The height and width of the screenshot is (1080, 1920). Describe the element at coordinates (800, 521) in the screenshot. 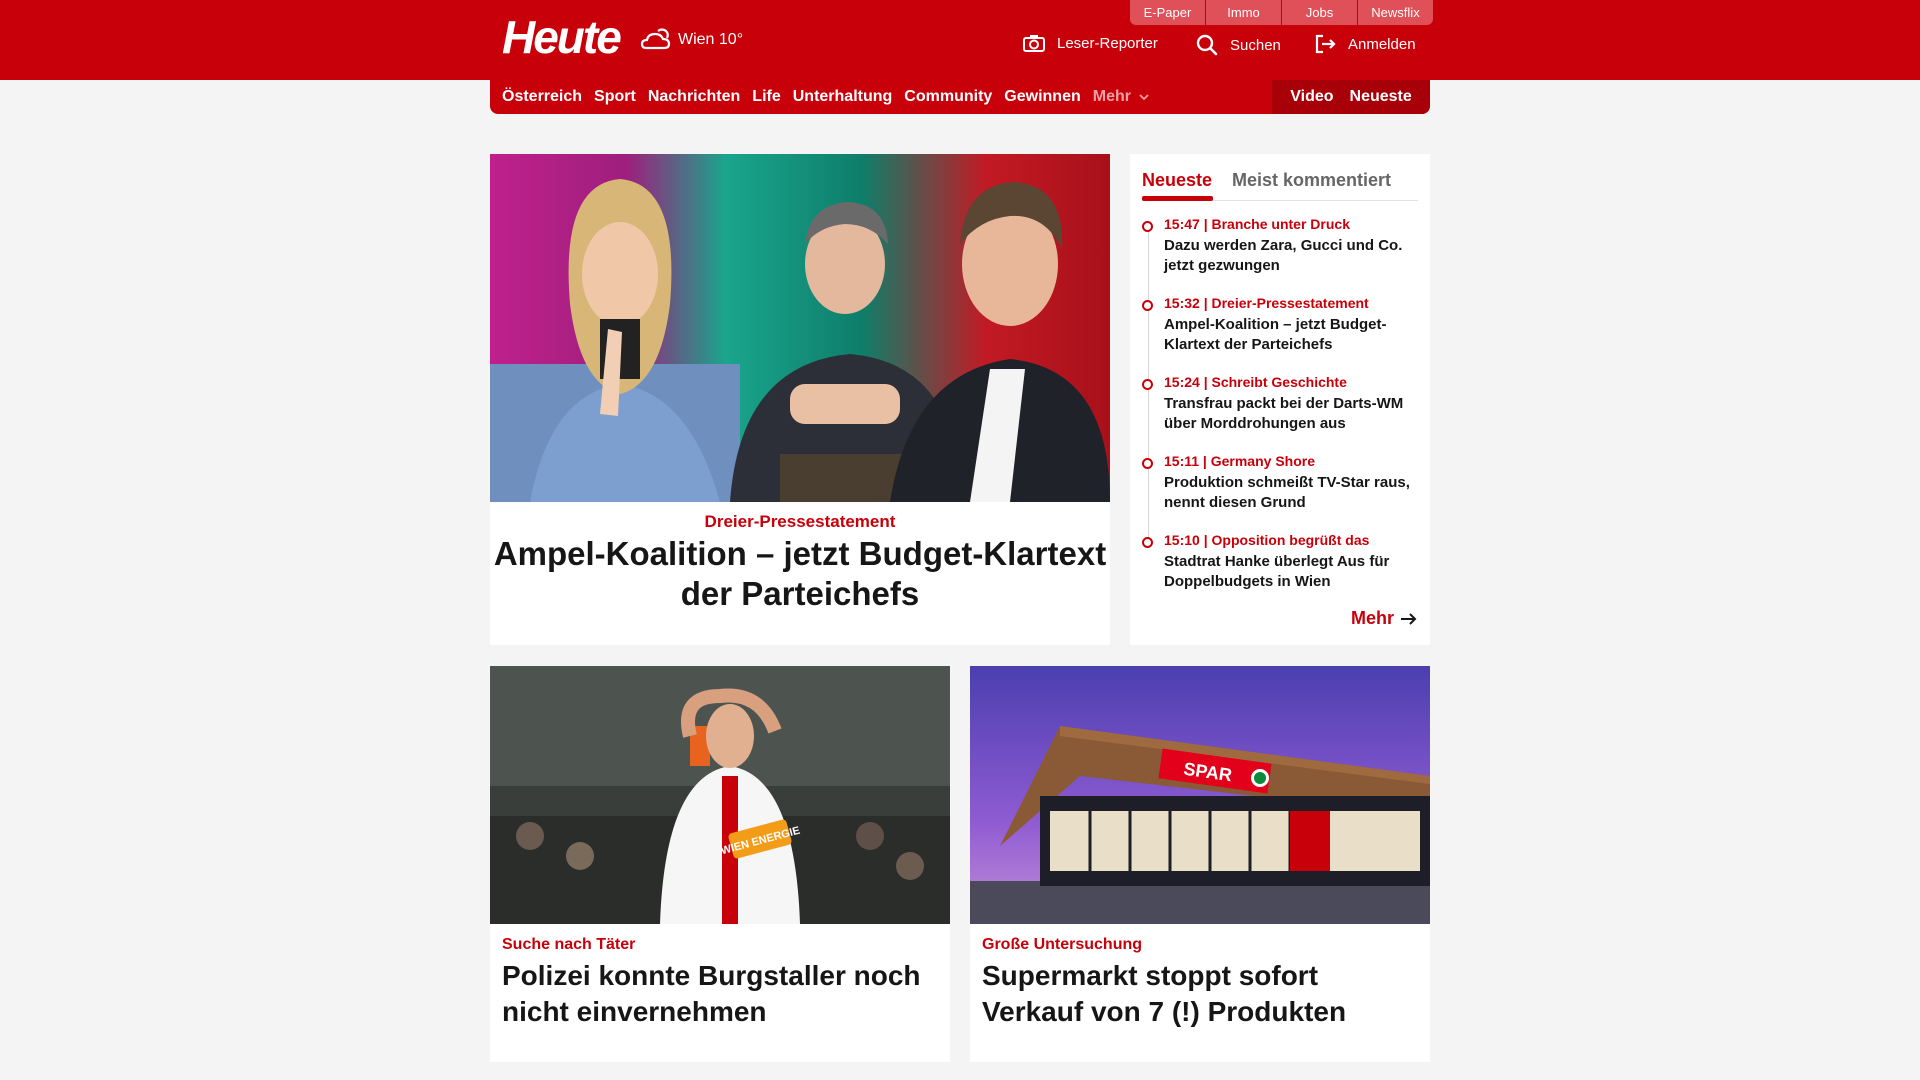

I see `hero-kicker: Dreier-Pressestatement` at that location.